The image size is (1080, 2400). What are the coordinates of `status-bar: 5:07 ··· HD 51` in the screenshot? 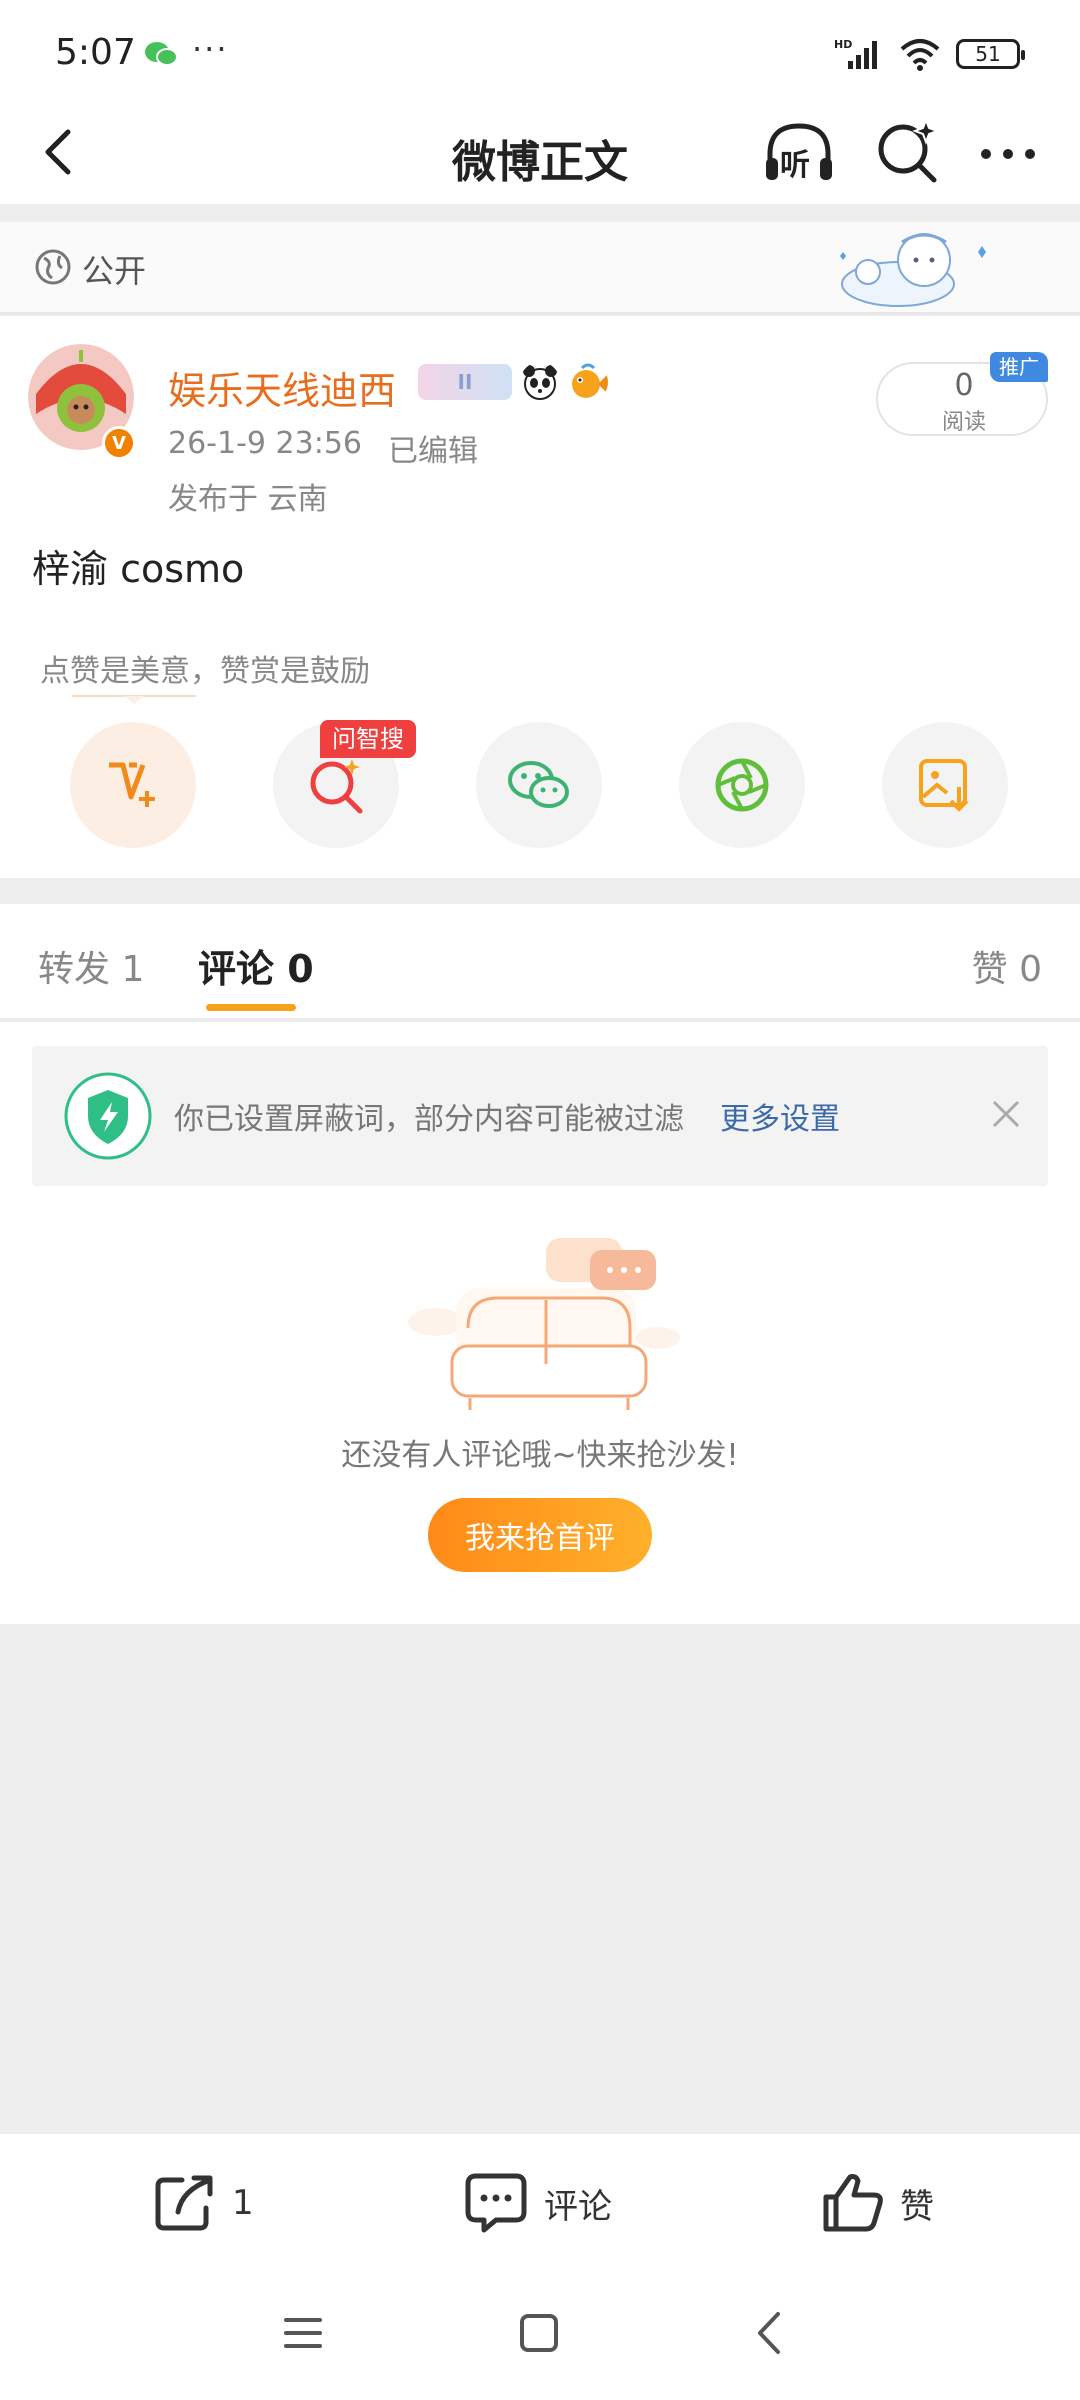 It's located at (540, 50).